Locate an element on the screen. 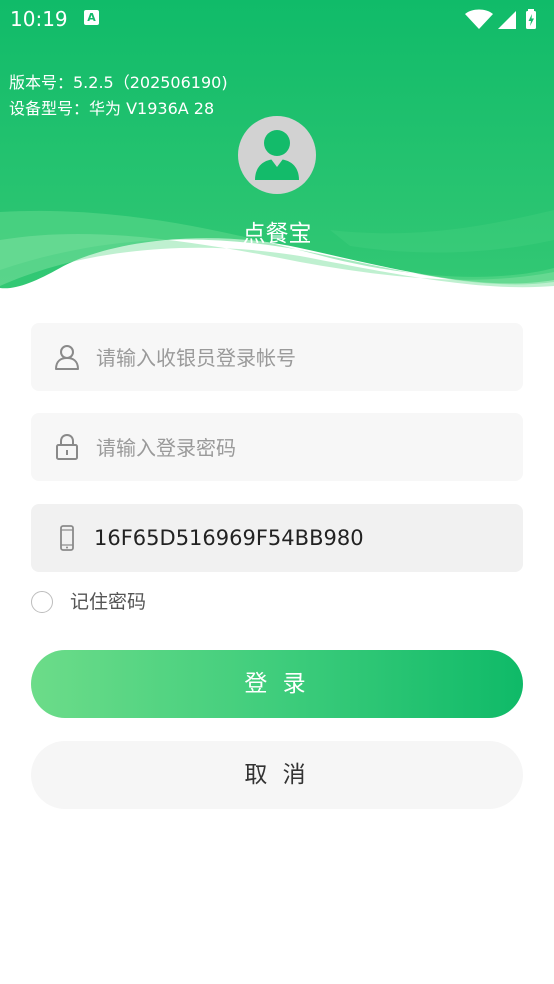  login-button: 登 录 is located at coordinates (277, 684).